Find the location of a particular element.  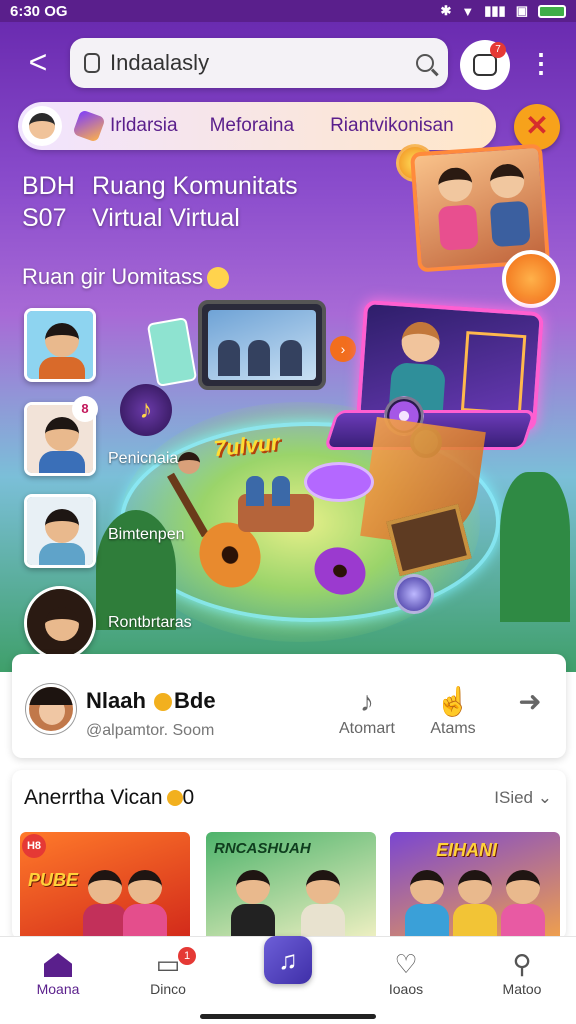

nav-profile-label: Matoo is located at coordinates (522, 989).